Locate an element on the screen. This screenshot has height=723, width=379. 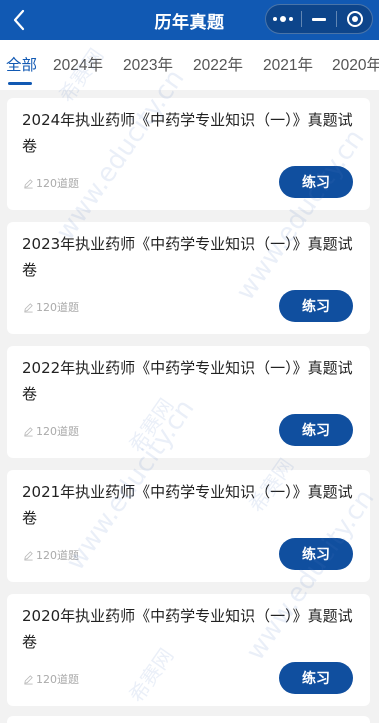
minimize-button is located at coordinates (319, 19).